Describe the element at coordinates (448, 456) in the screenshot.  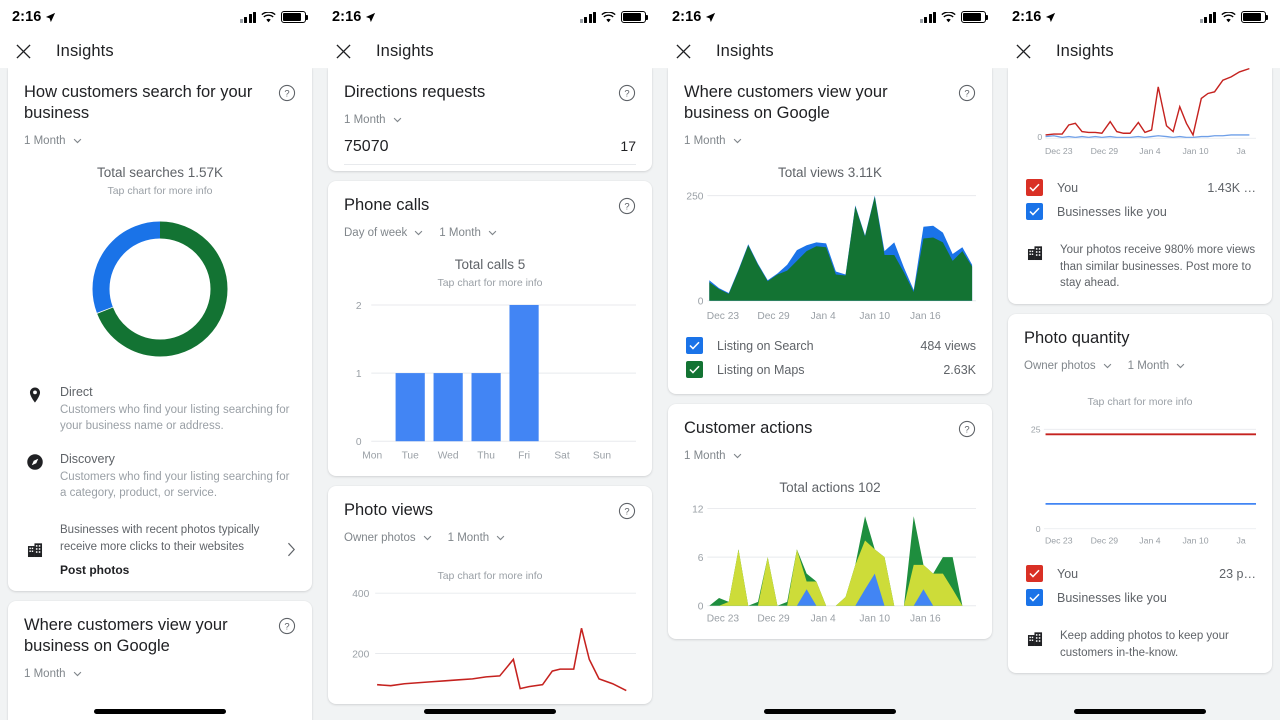
I see `svg-text: Wed` at that location.